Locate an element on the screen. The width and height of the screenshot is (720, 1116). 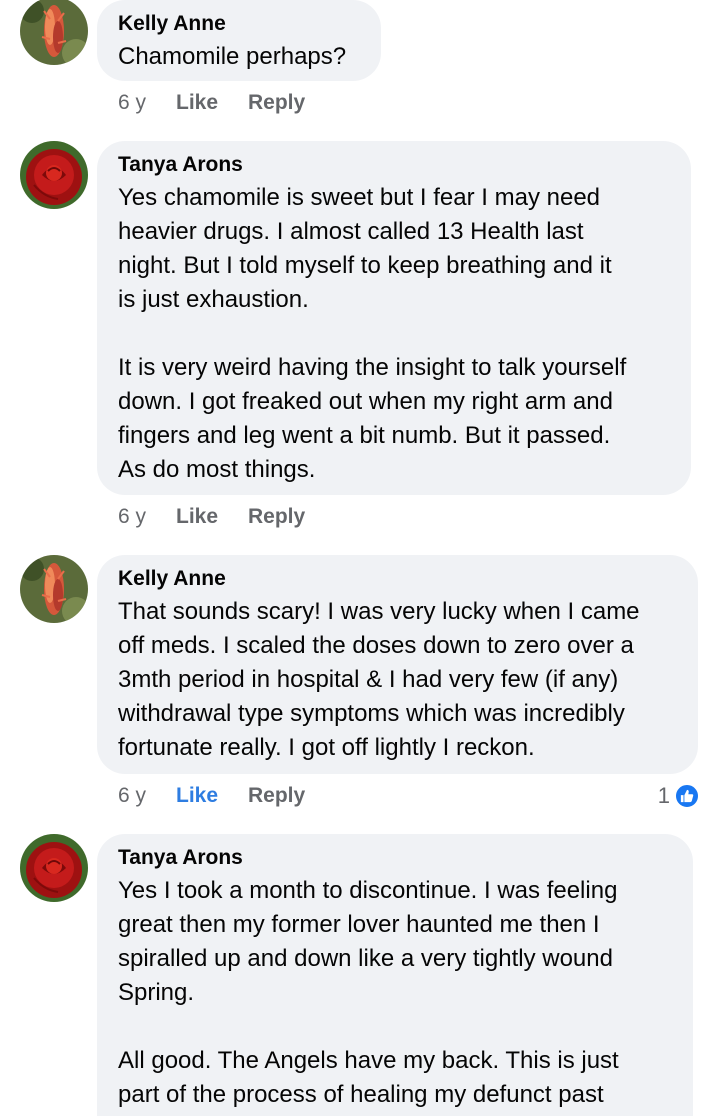
reaction-count-label: 1 is located at coordinates (663, 795).